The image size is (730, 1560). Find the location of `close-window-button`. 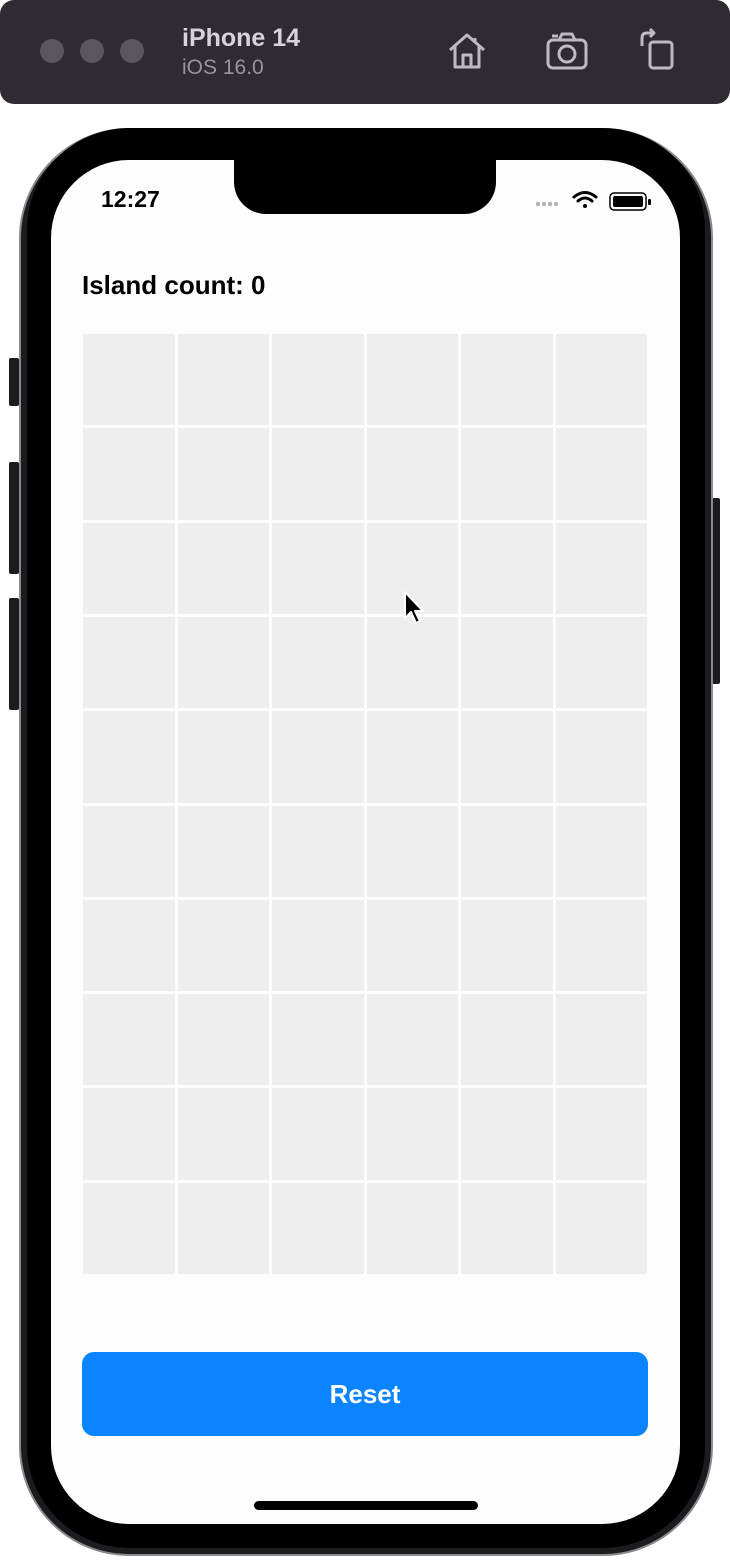

close-window-button is located at coordinates (52, 51).